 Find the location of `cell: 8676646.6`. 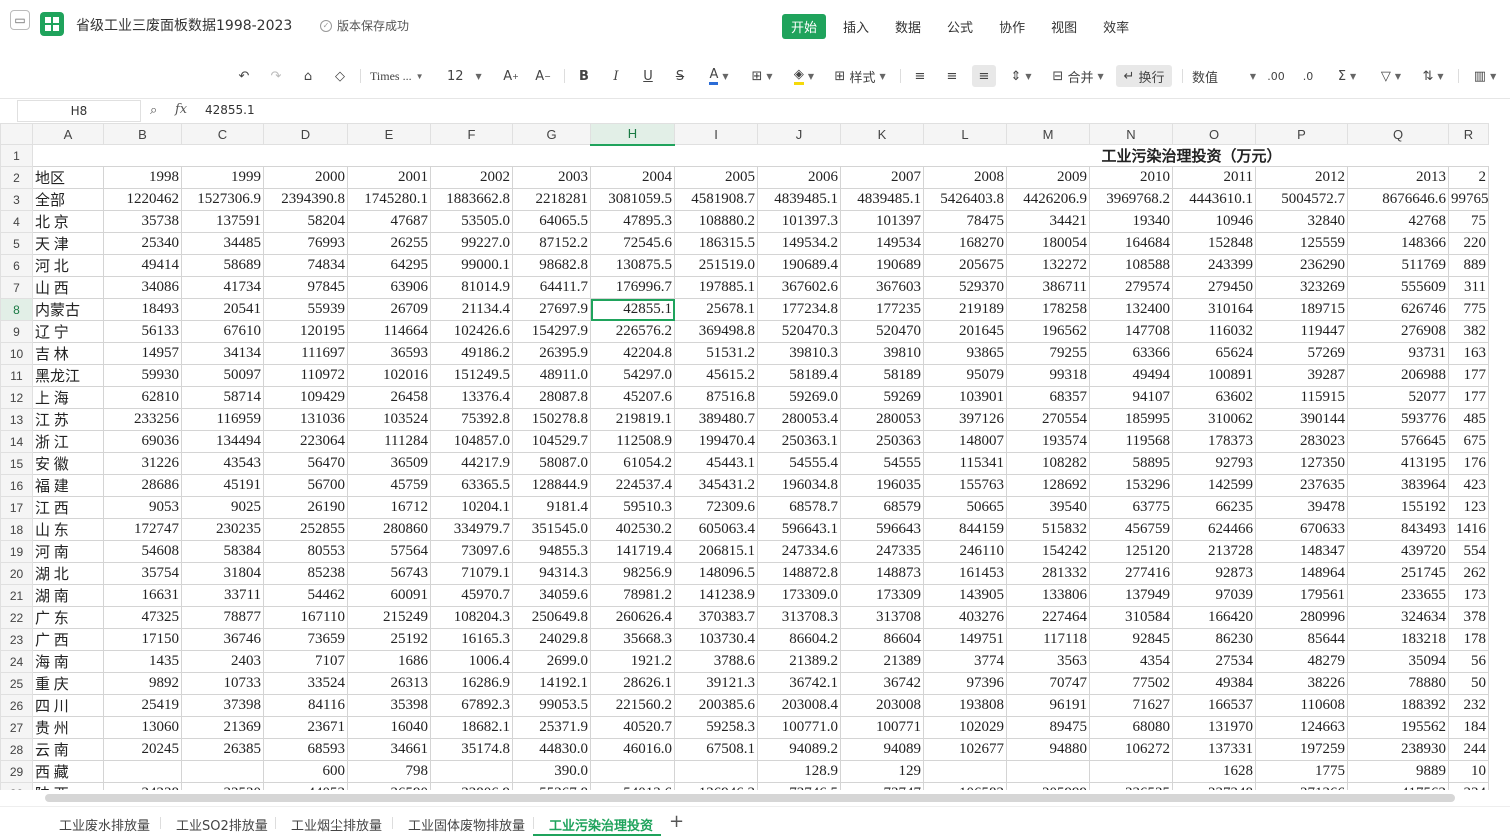

cell: 8676646.6 is located at coordinates (1398, 199).